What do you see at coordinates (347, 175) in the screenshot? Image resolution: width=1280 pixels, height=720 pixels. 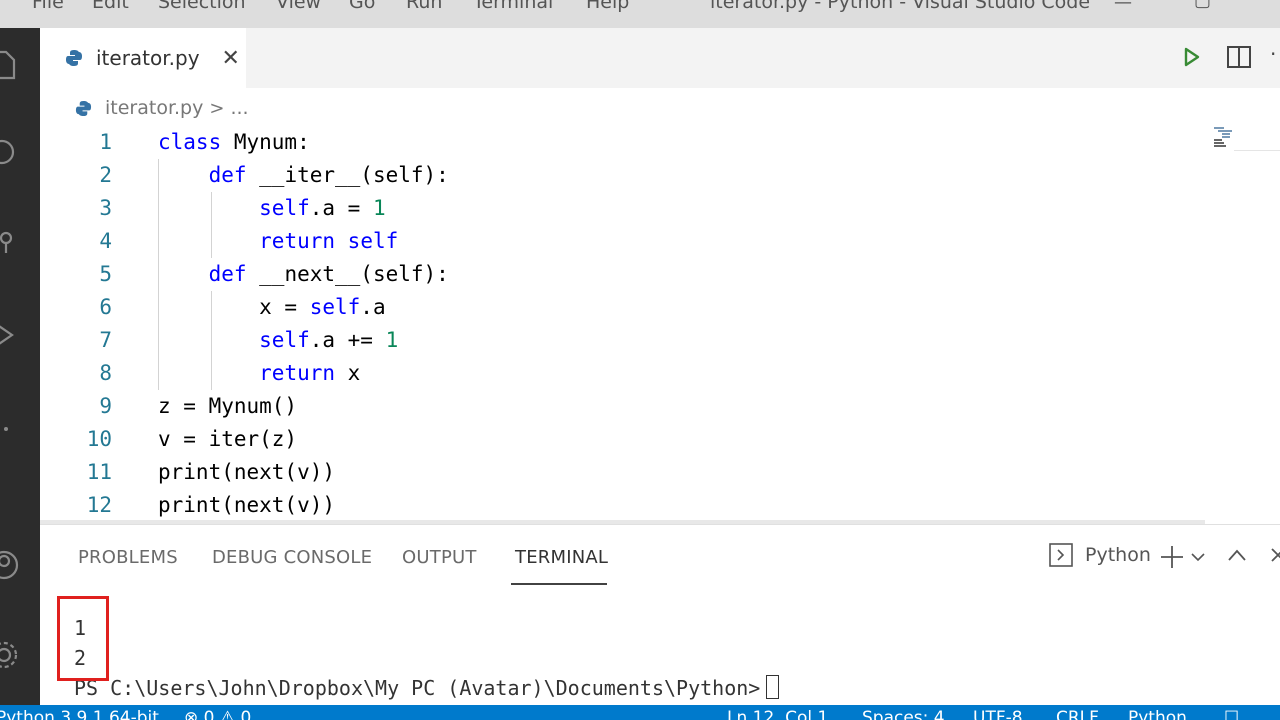 I see `code-token: __iter__(self):` at bounding box center [347, 175].